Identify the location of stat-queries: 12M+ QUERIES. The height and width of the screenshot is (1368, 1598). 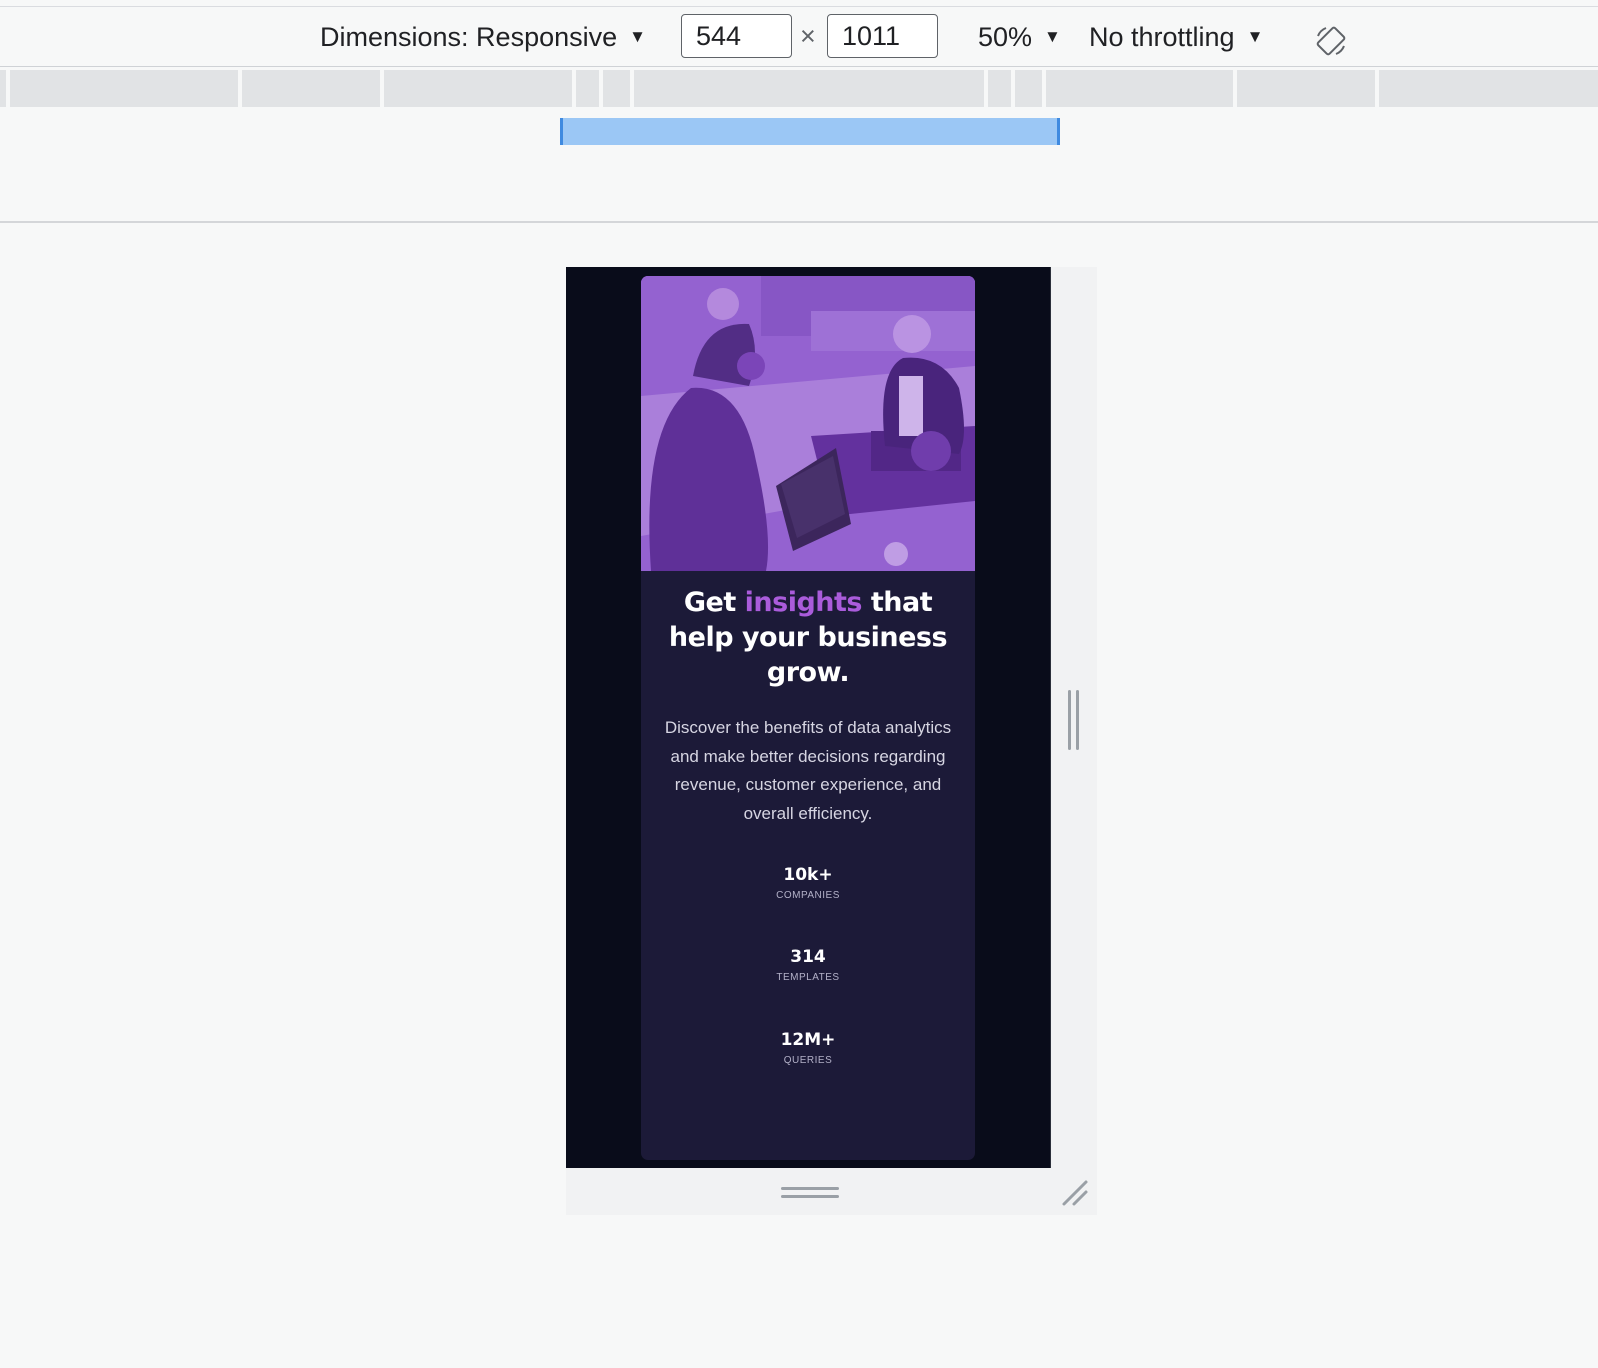
(808, 1048).